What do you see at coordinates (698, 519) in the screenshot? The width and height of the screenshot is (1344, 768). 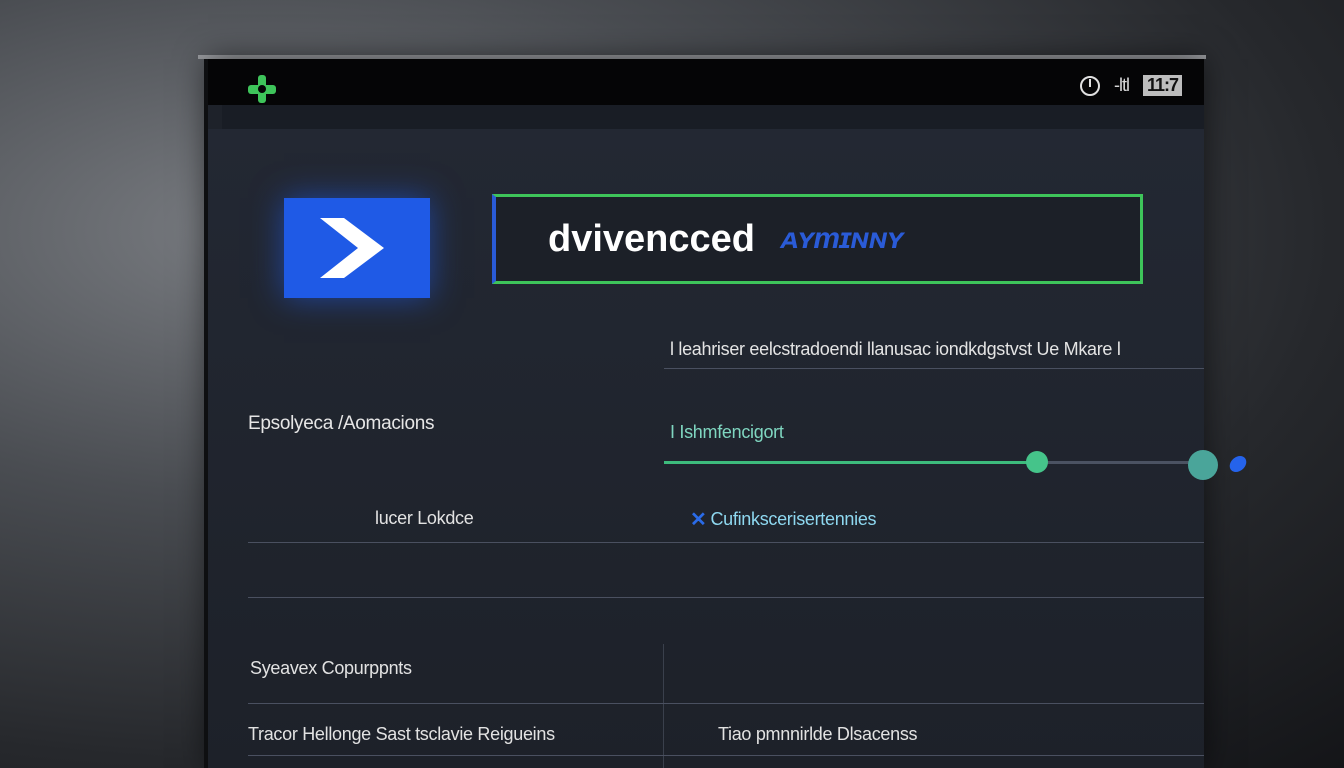 I see `close-icon: ✕` at bounding box center [698, 519].